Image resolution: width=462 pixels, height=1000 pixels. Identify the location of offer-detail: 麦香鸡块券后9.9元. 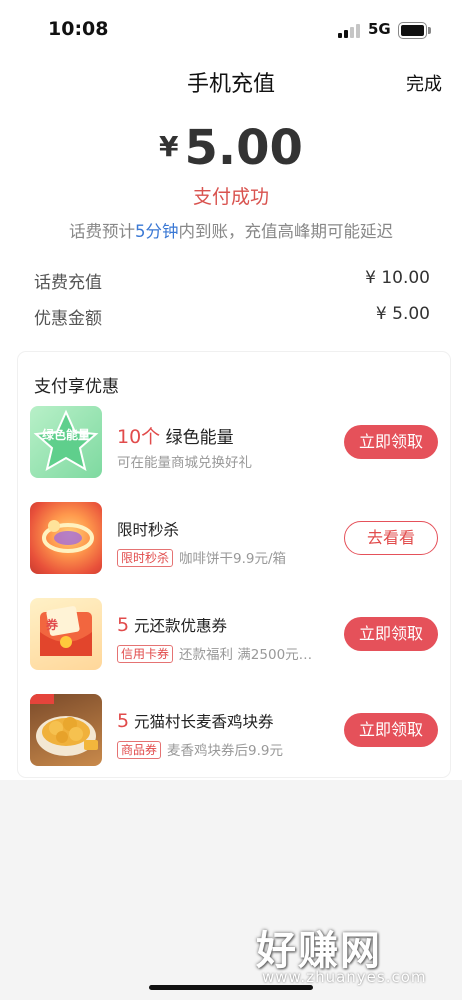
(225, 751).